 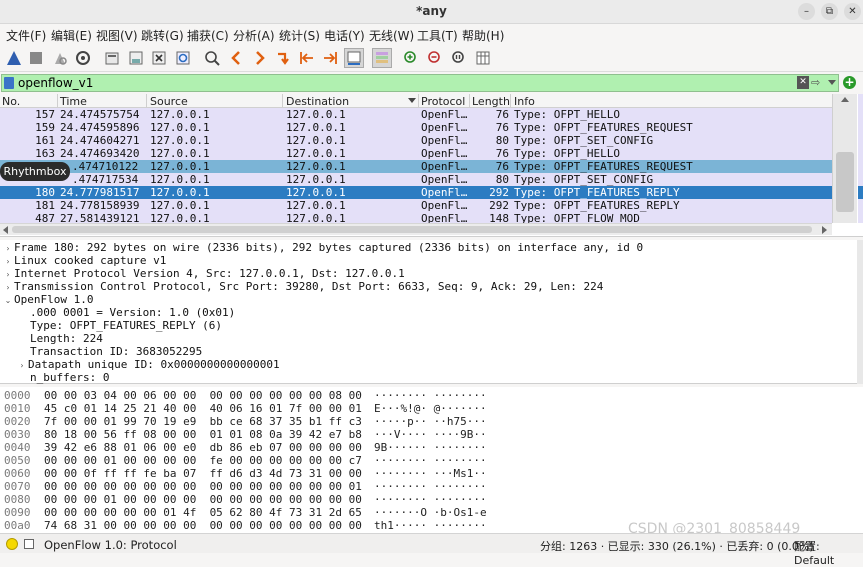 What do you see at coordinates (845, 99) in the screenshot?
I see `scroll-up-arrow-icon` at bounding box center [845, 99].